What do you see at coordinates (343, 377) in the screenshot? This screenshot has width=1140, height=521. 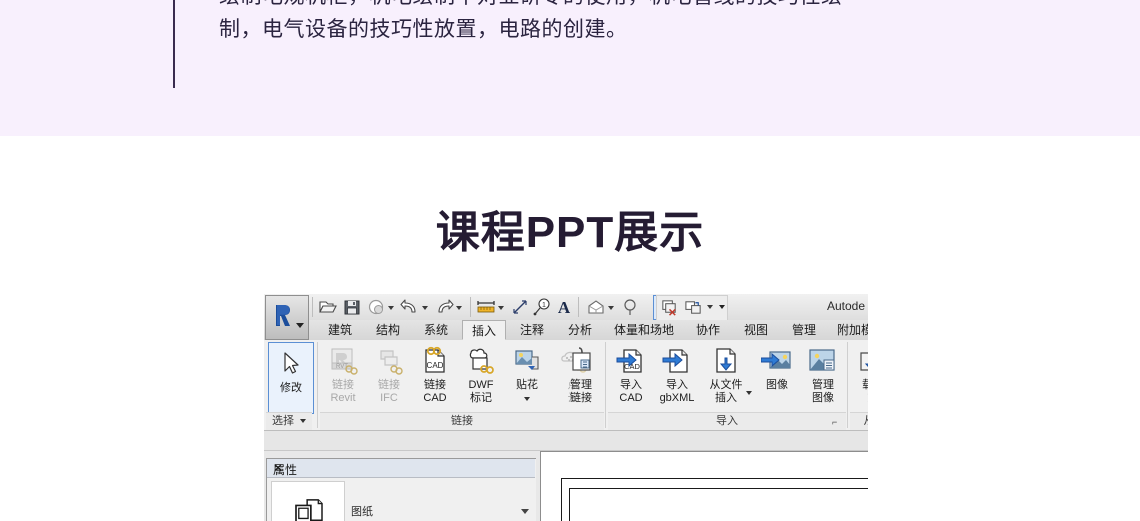 I see `link-revit-button: RVT 链接 Revit` at bounding box center [343, 377].